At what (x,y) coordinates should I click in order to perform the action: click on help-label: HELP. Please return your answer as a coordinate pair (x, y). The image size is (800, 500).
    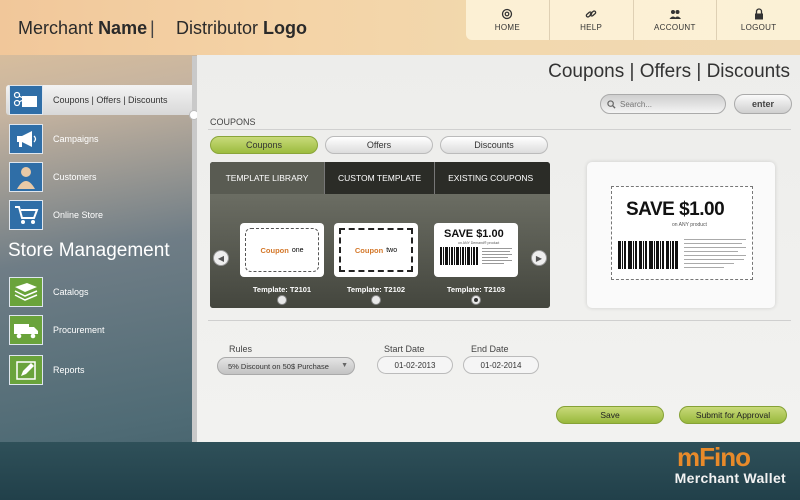
    Looking at the image, I should click on (591, 27).